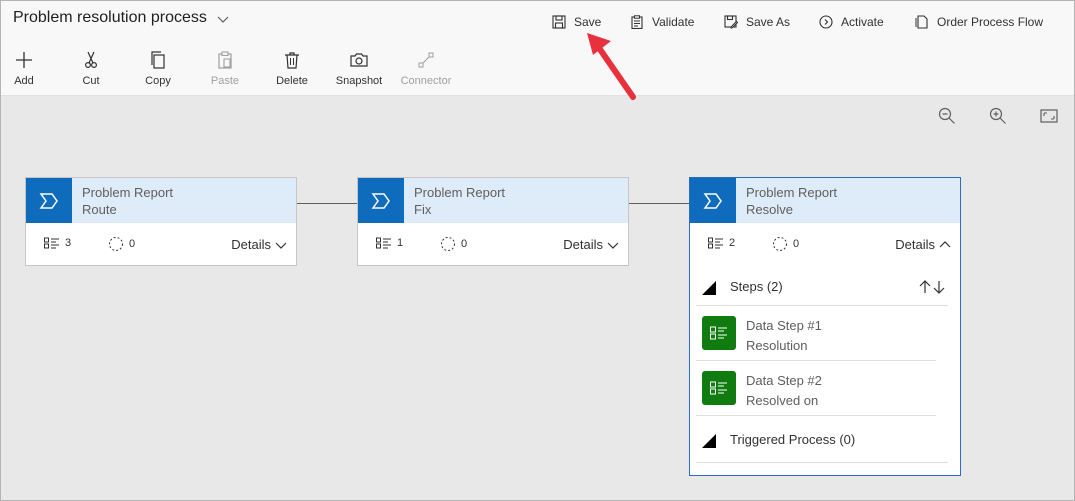  Describe the element at coordinates (27, 69) in the screenshot. I see `add-tool: Add` at that location.